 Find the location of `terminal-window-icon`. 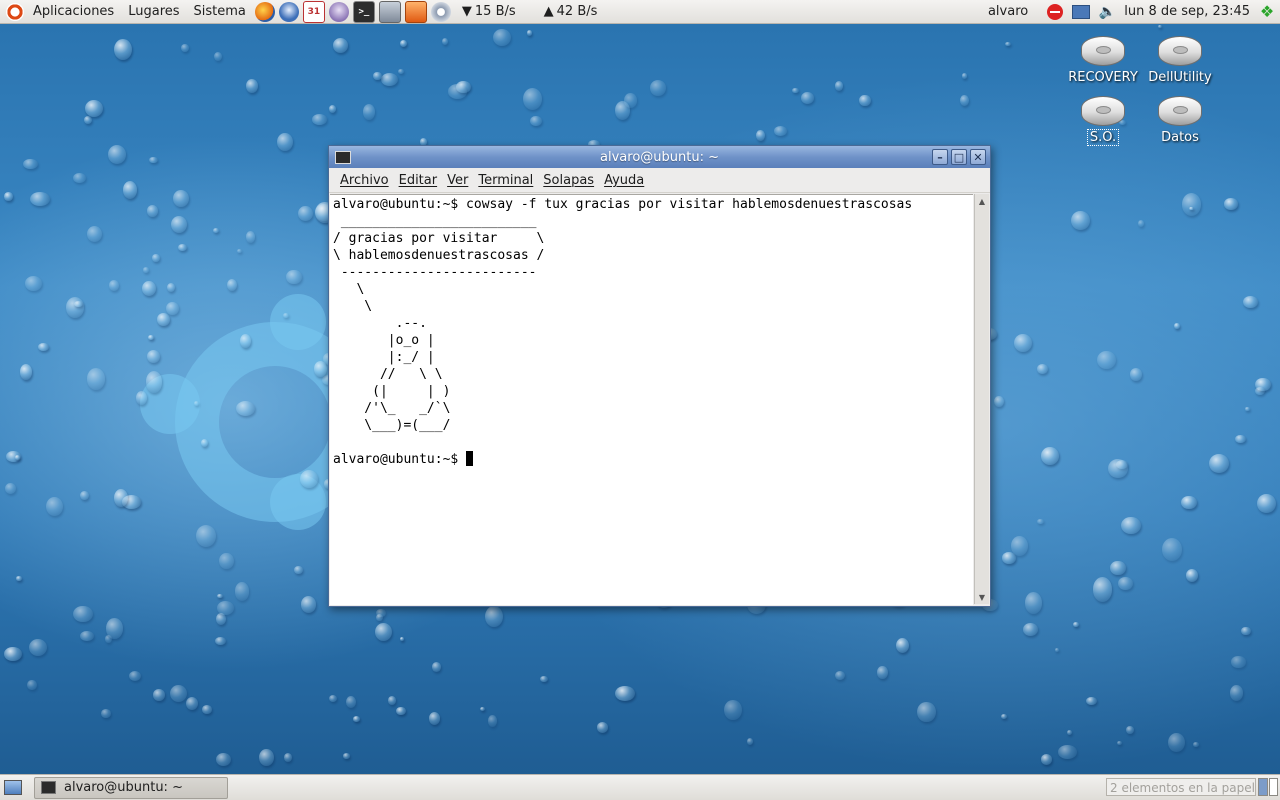

terminal-window-icon is located at coordinates (343, 157).